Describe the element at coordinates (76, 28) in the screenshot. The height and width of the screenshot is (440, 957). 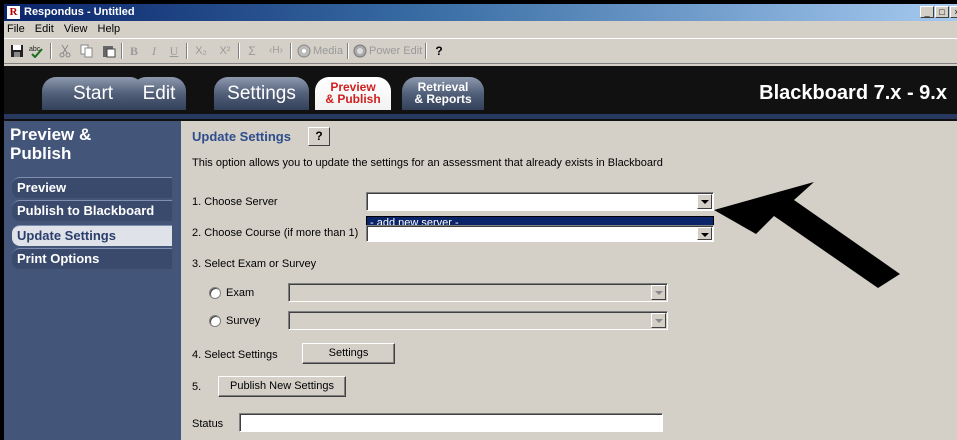
I see `menu-view: View` at that location.